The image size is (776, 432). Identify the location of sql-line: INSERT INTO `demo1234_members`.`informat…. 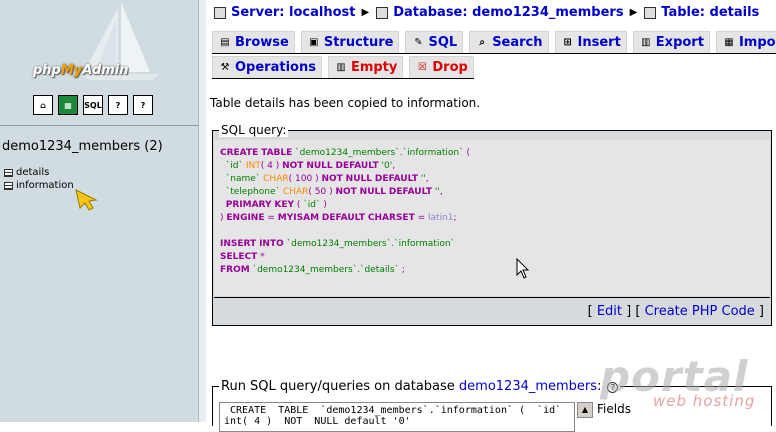
(338, 244).